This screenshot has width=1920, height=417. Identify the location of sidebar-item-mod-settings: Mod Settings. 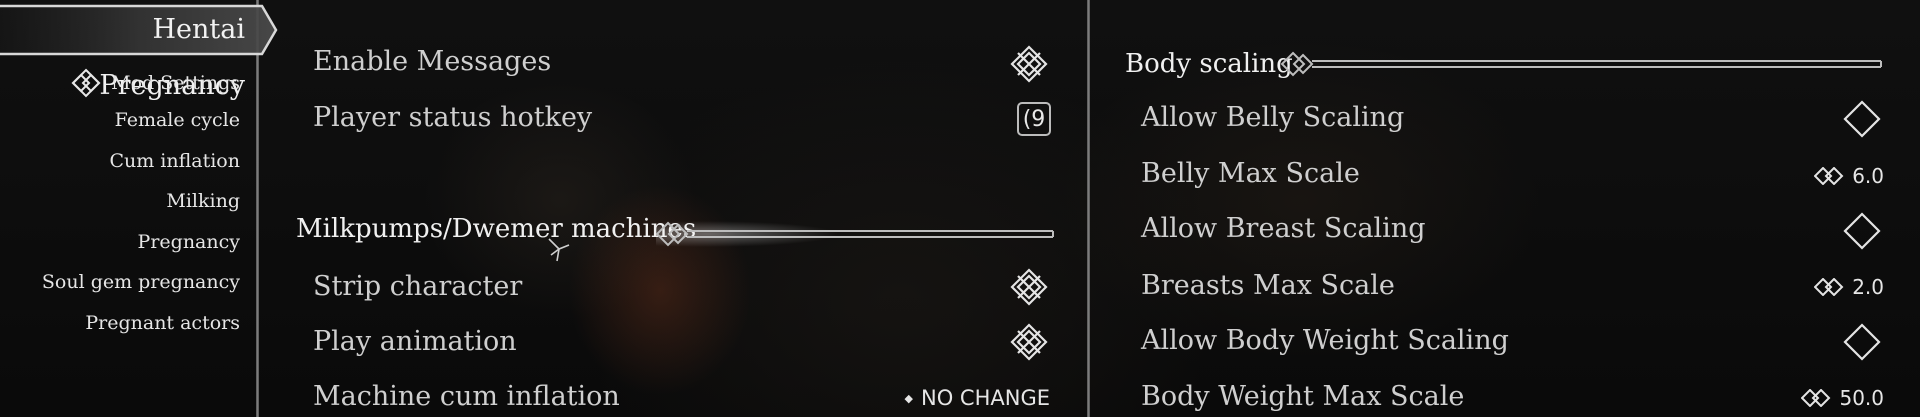
(155, 83).